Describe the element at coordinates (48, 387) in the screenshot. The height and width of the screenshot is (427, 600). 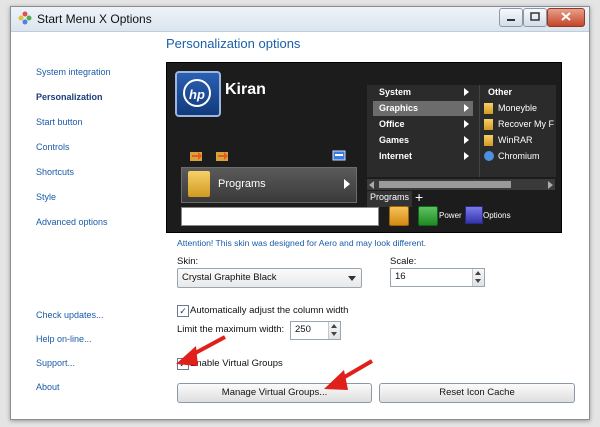
I see `about-link: About` at that location.